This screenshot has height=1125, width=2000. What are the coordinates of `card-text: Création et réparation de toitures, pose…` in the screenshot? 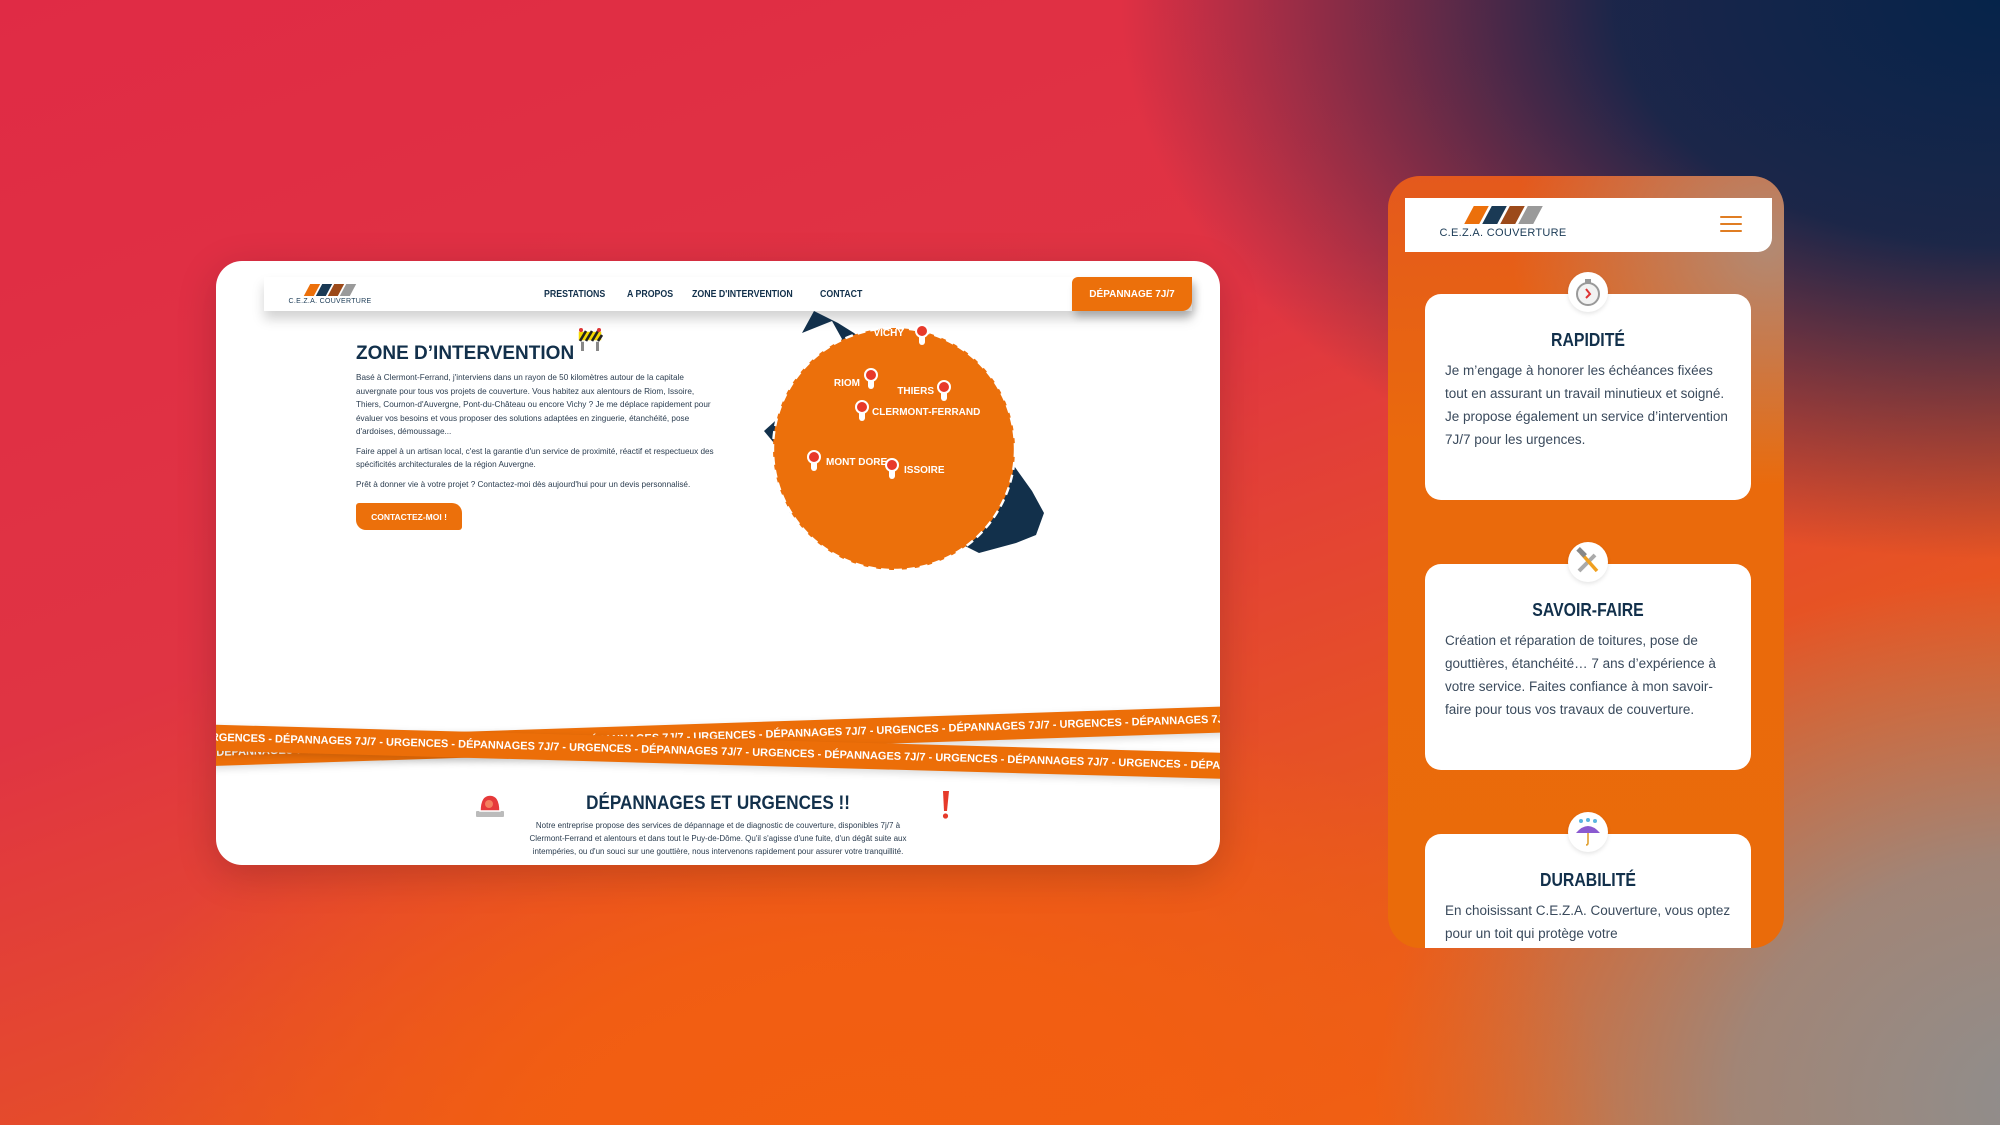 It's located at (1580, 675).